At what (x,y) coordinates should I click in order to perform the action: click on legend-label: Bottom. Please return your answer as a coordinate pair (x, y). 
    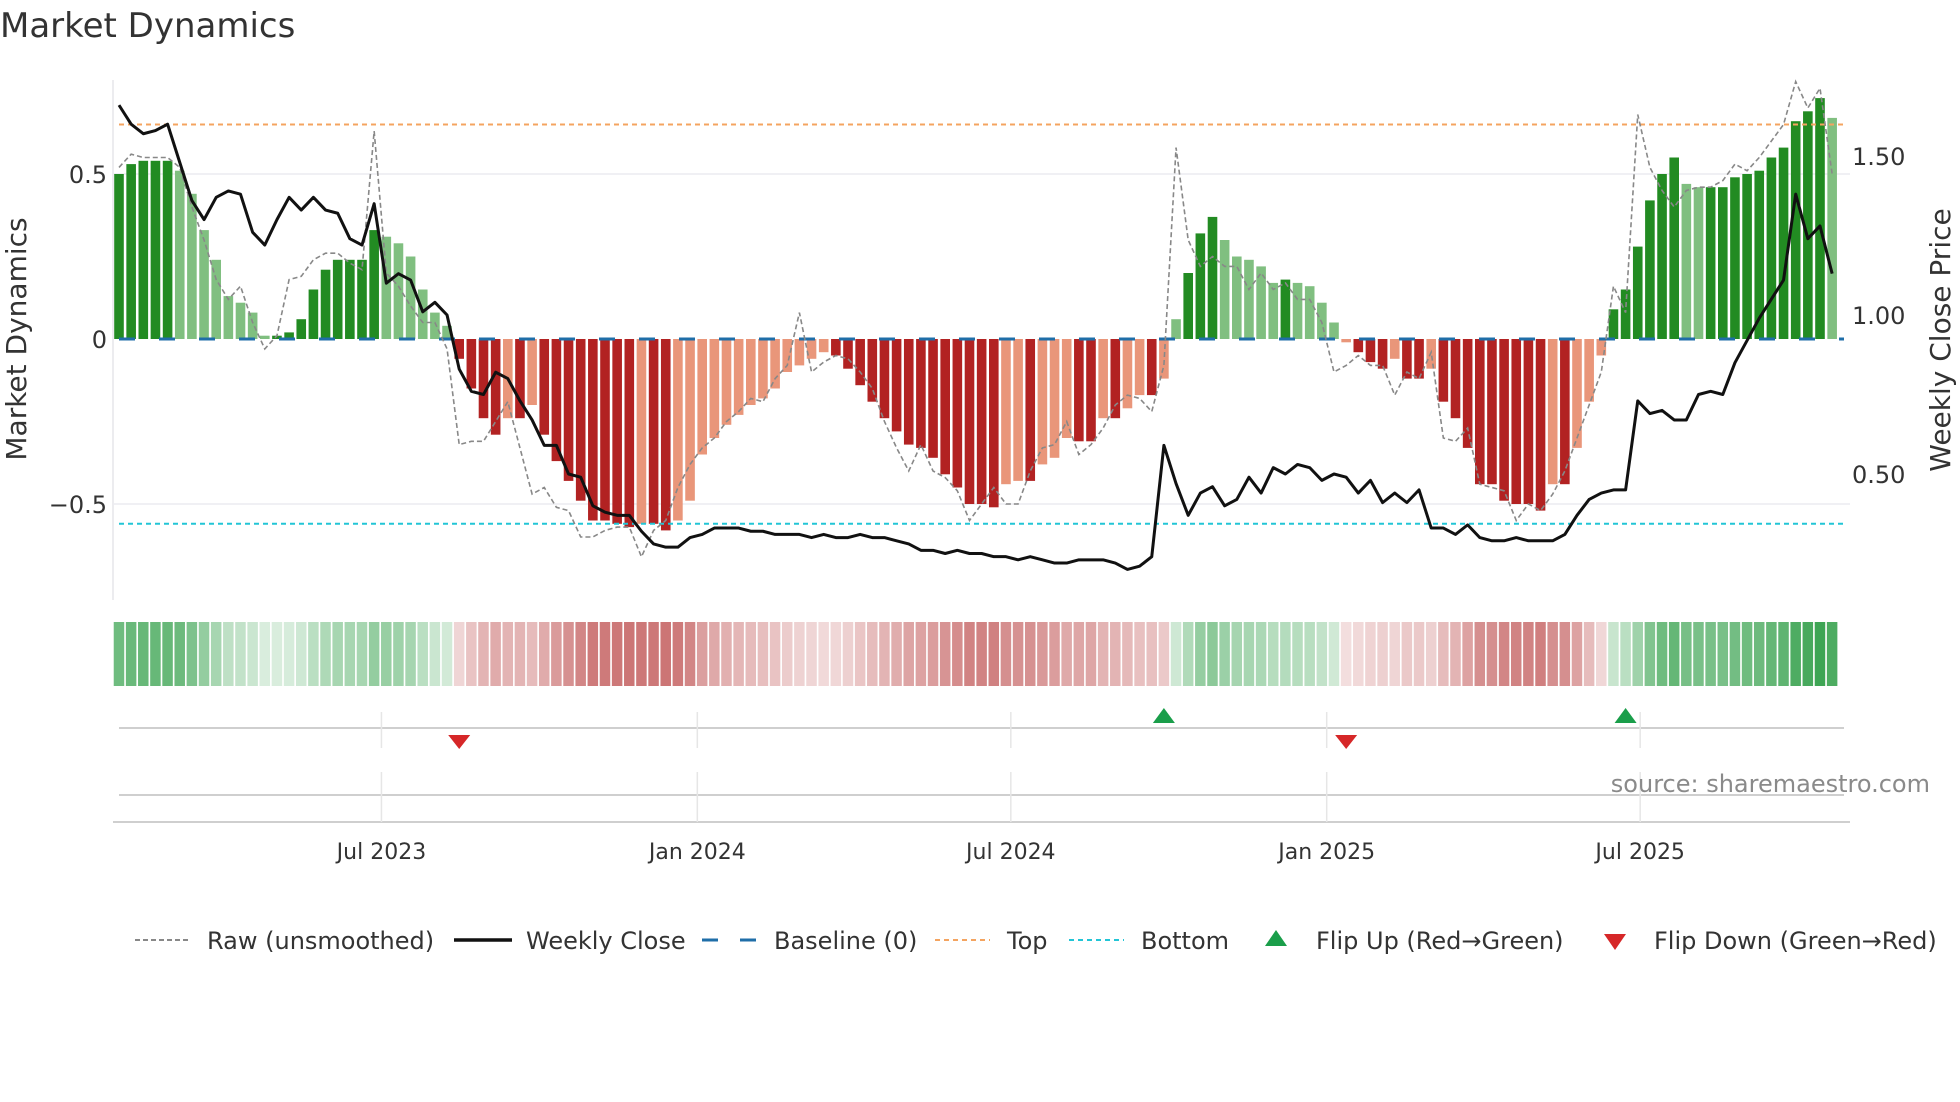
    Looking at the image, I should click on (1185, 941).